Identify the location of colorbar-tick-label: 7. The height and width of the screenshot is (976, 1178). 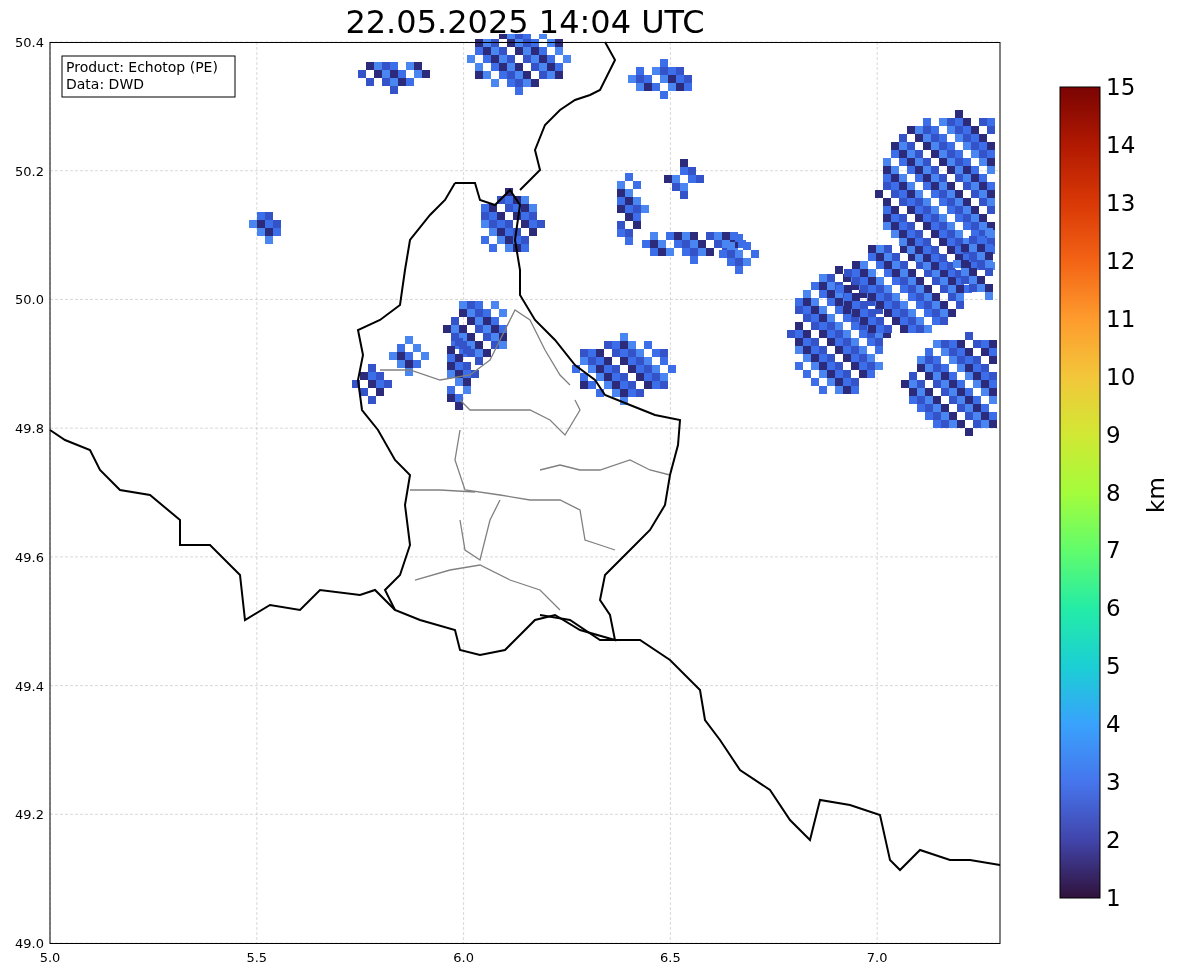
(1113, 550).